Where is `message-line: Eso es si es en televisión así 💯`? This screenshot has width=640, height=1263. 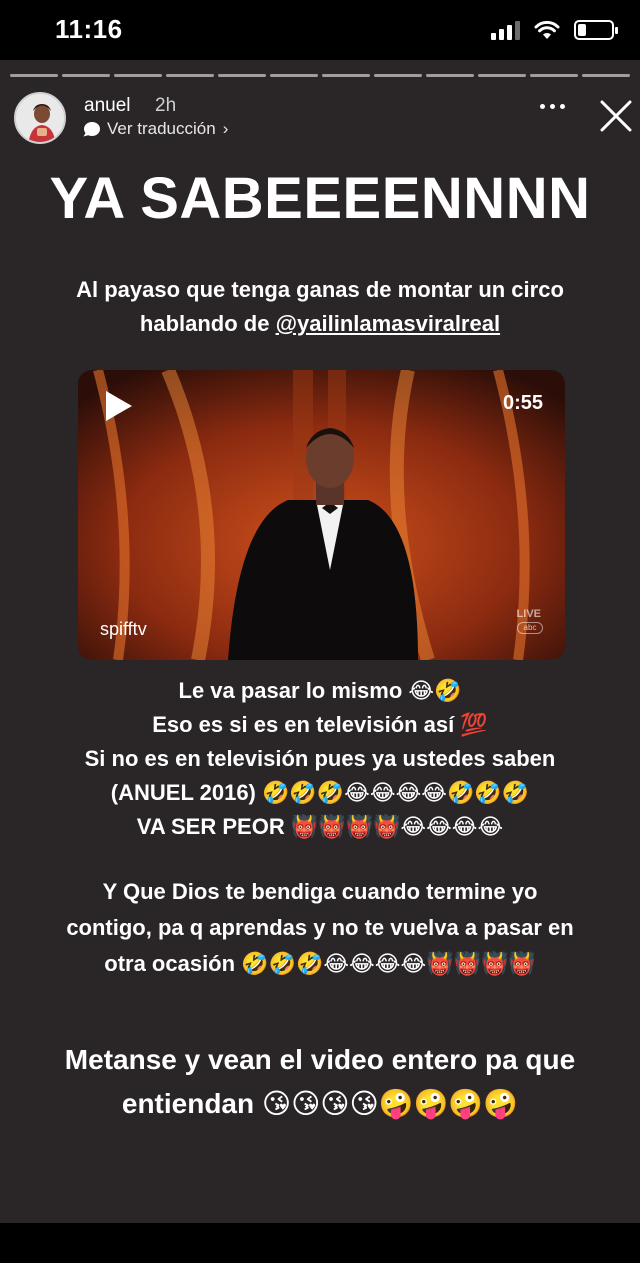
message-line: Eso es si es en televisión así 💯 is located at coordinates (320, 724).